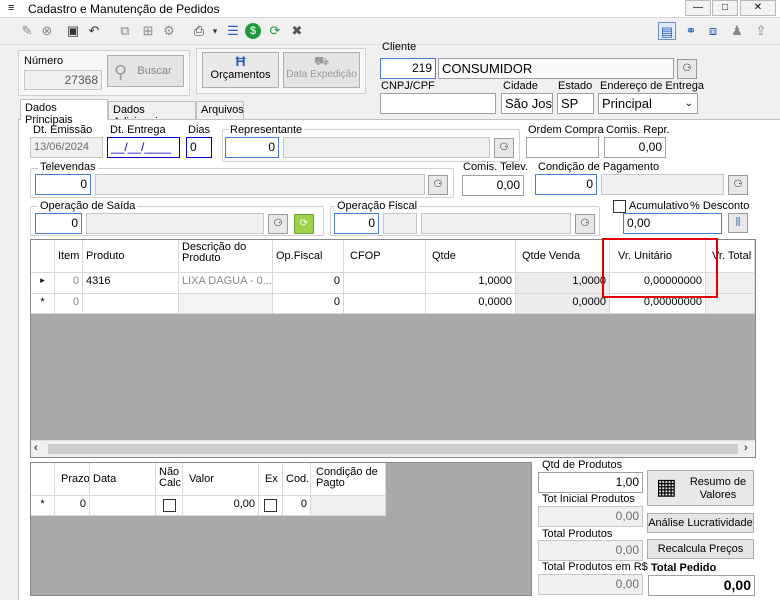  Describe the element at coordinates (562, 147) in the screenshot. I see `ordem-compra-field` at that location.